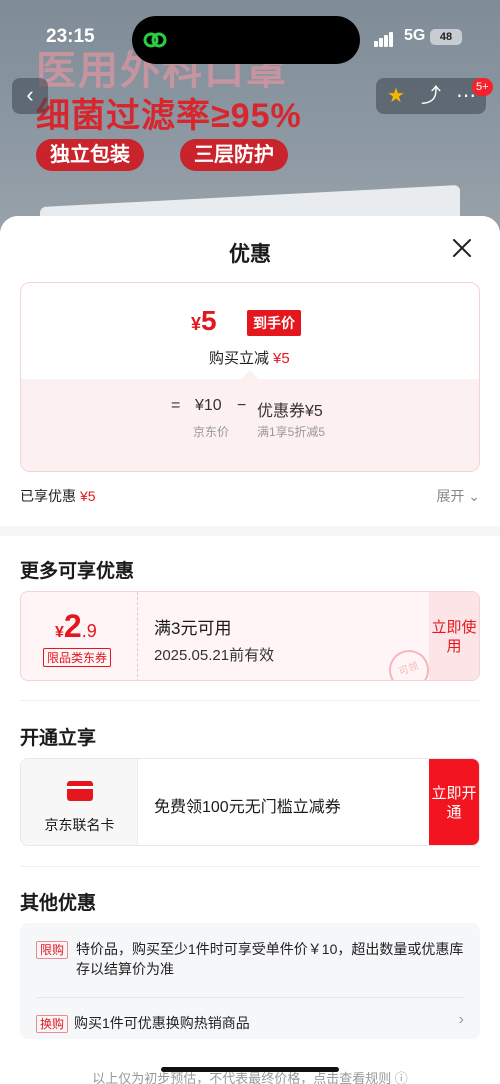  Describe the element at coordinates (290, 411) in the screenshot. I see `coupon-deduction: 优惠券¥5` at that location.